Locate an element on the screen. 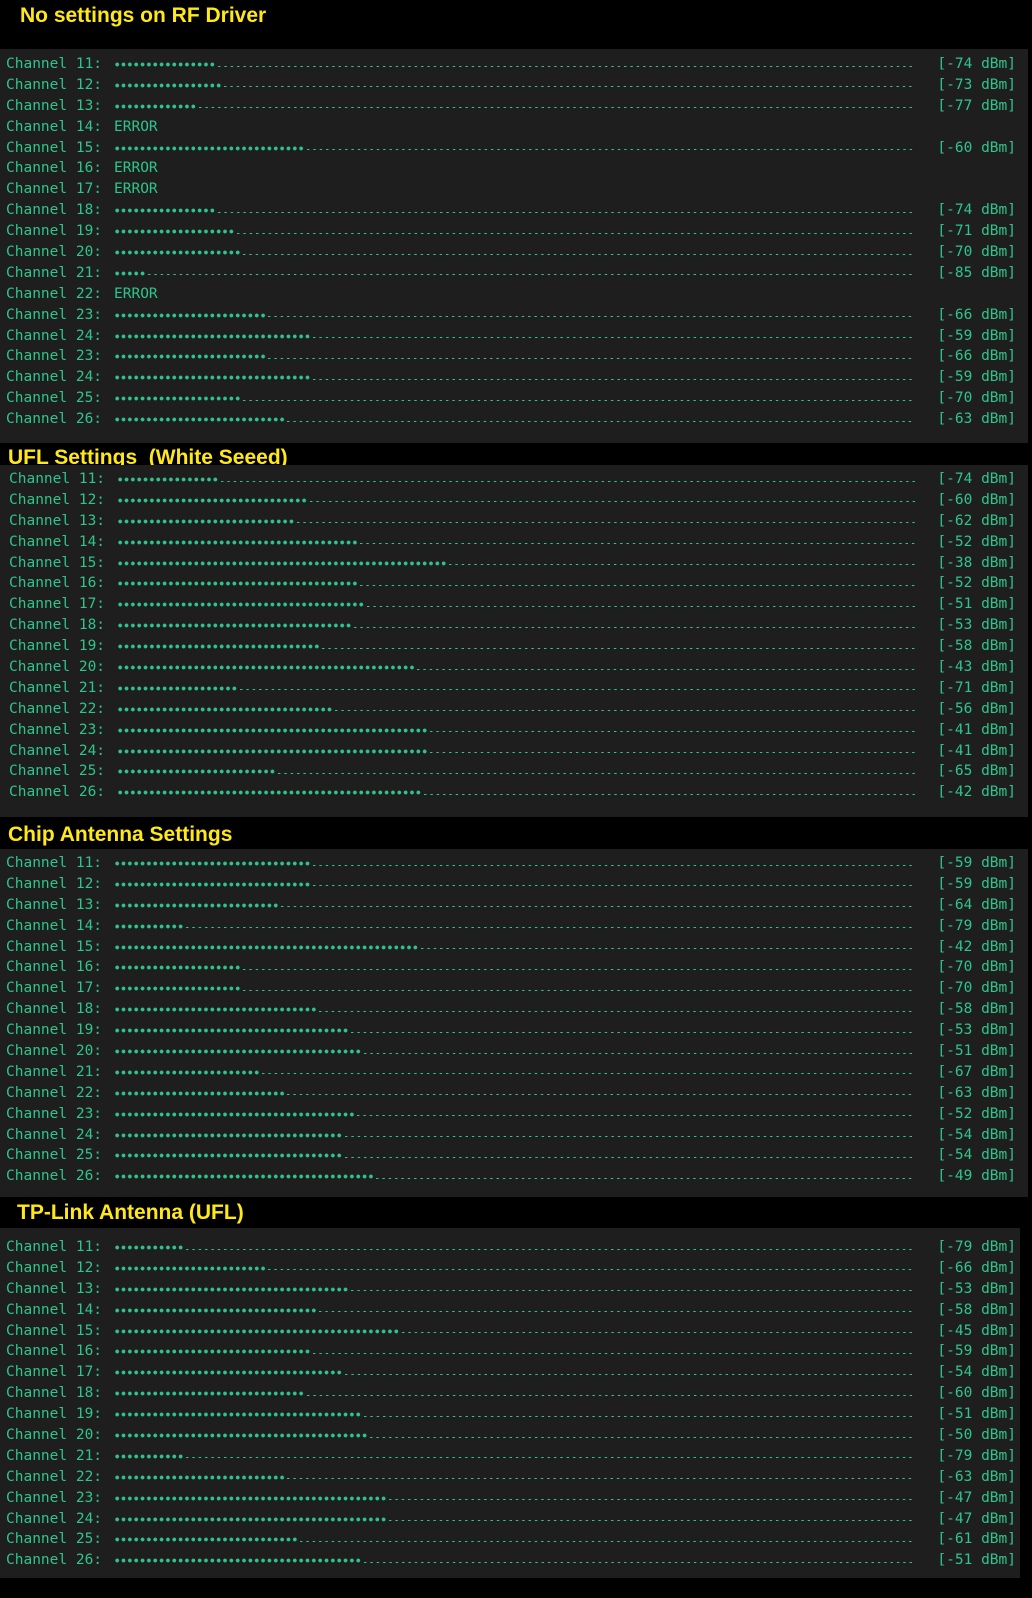 This screenshot has height=1598, width=1032. channel-row: Channel 16: [-59 dBm] is located at coordinates (511, 1352).